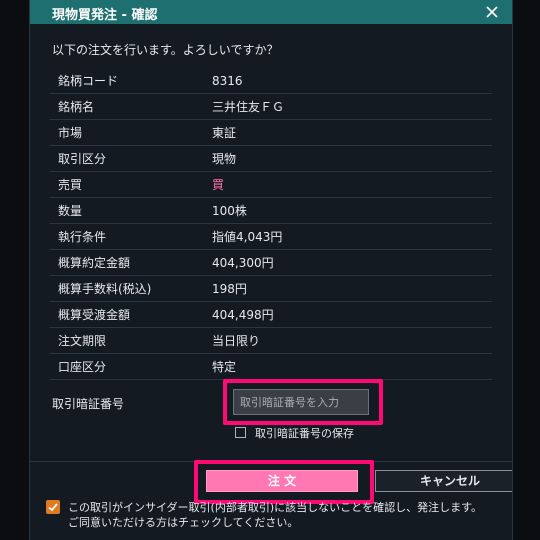 The height and width of the screenshot is (540, 540). I want to click on save-pin-label: 取引暗証番号の保存, so click(304, 433).